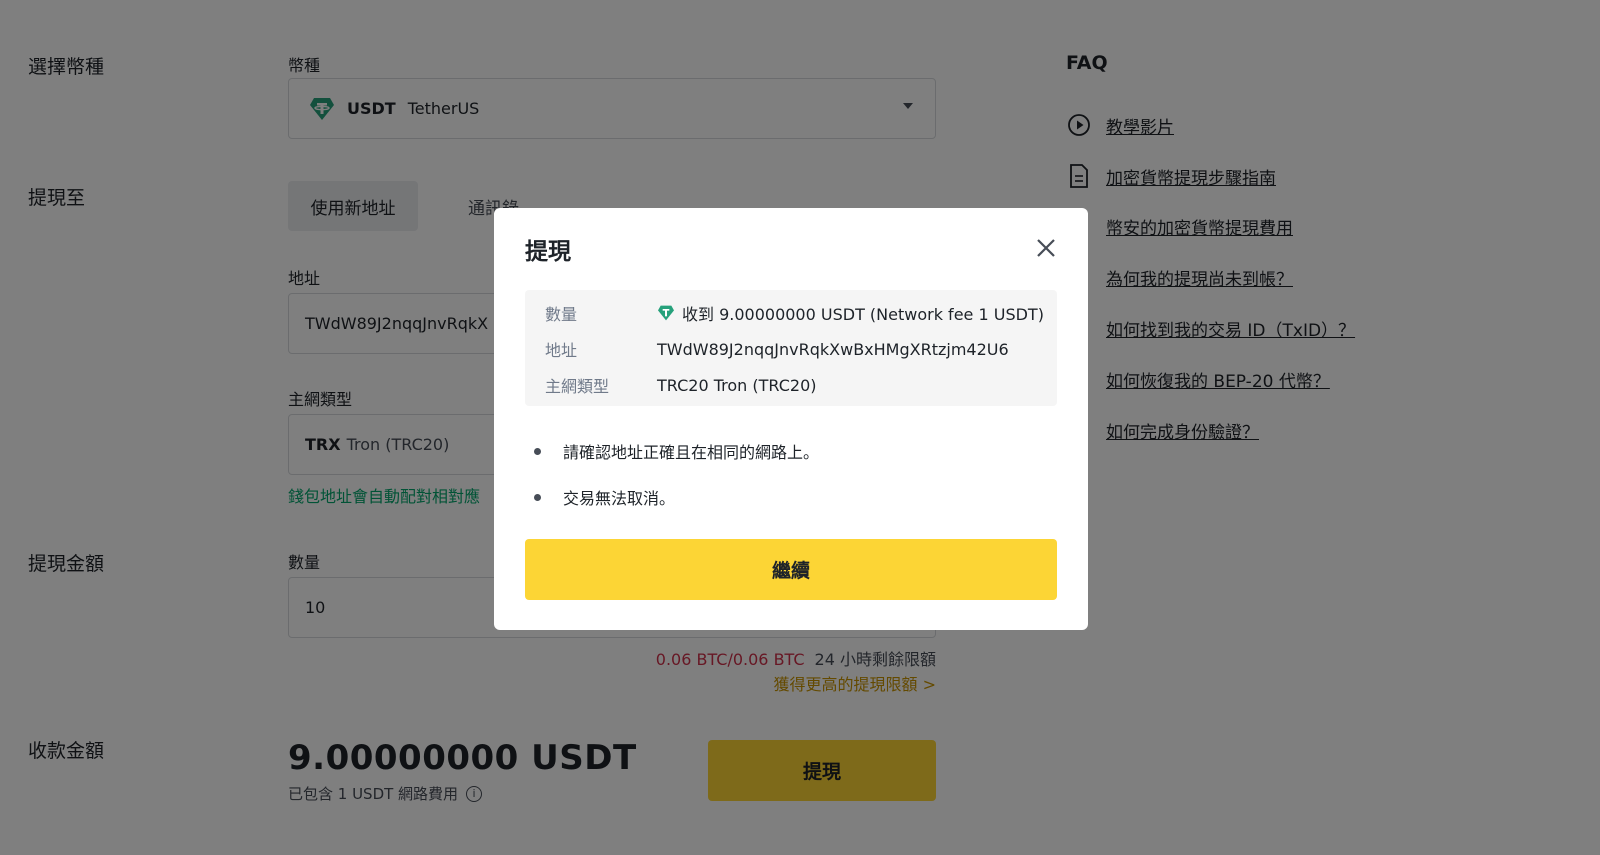 The image size is (1600, 855). I want to click on continue-button: 繼續, so click(791, 569).